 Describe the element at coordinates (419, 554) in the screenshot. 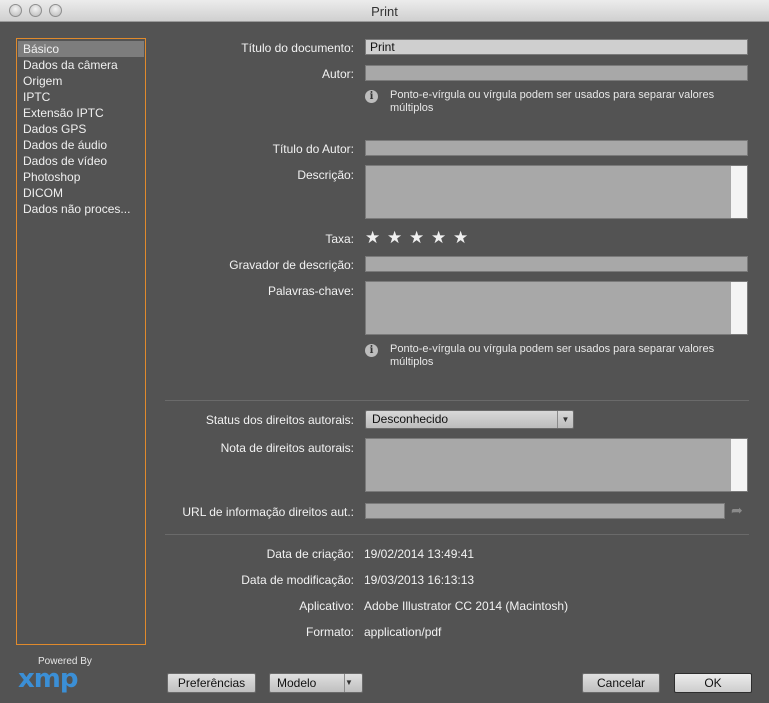

I see `created-value: 19/02/2014 13:49:41` at that location.